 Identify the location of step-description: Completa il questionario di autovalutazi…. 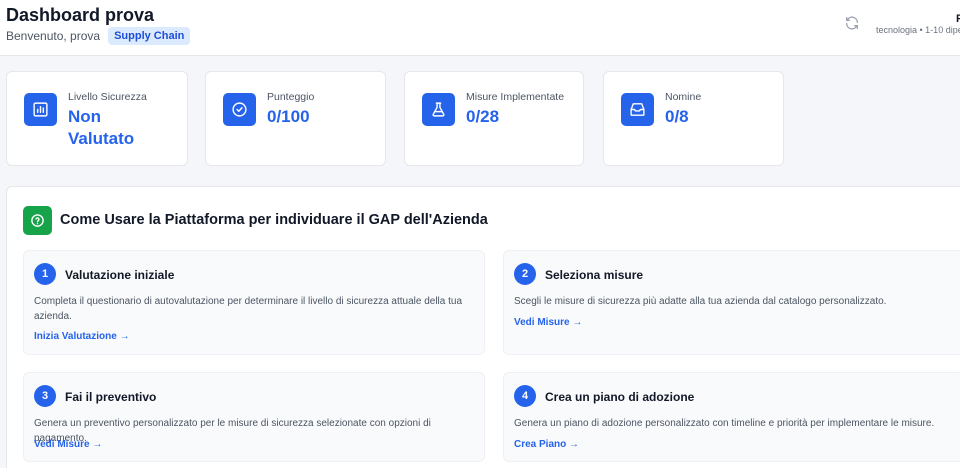
(248, 309).